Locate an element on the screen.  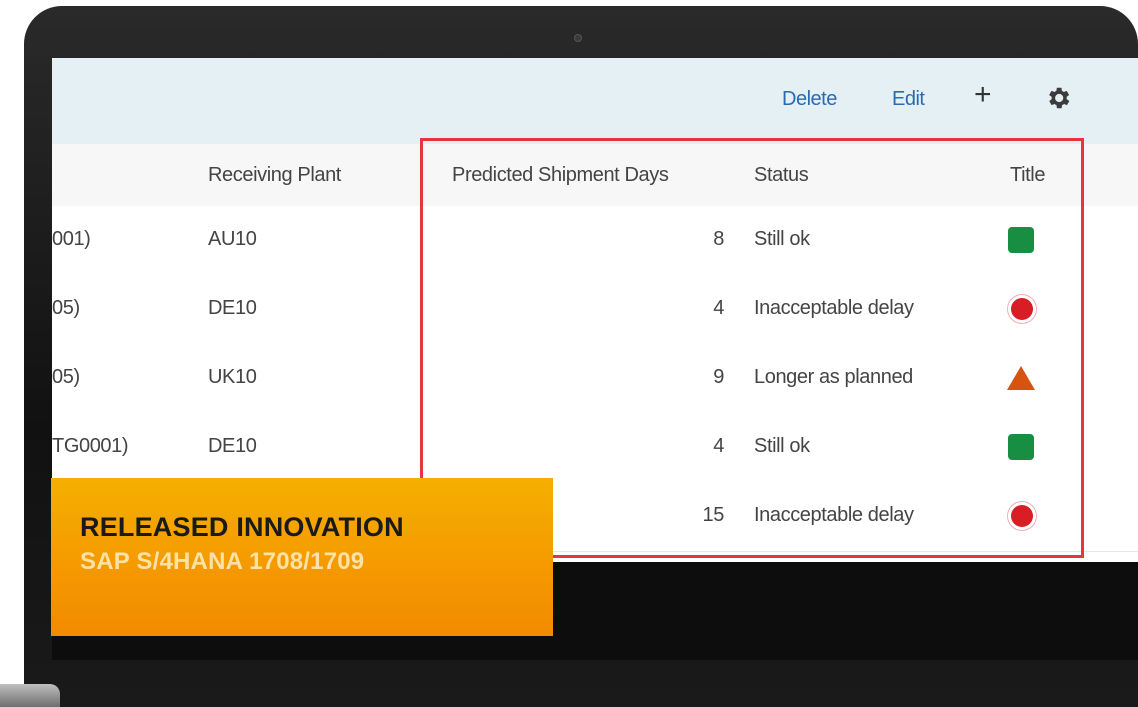
cell-partial-id: TG0001) is located at coordinates (90, 446).